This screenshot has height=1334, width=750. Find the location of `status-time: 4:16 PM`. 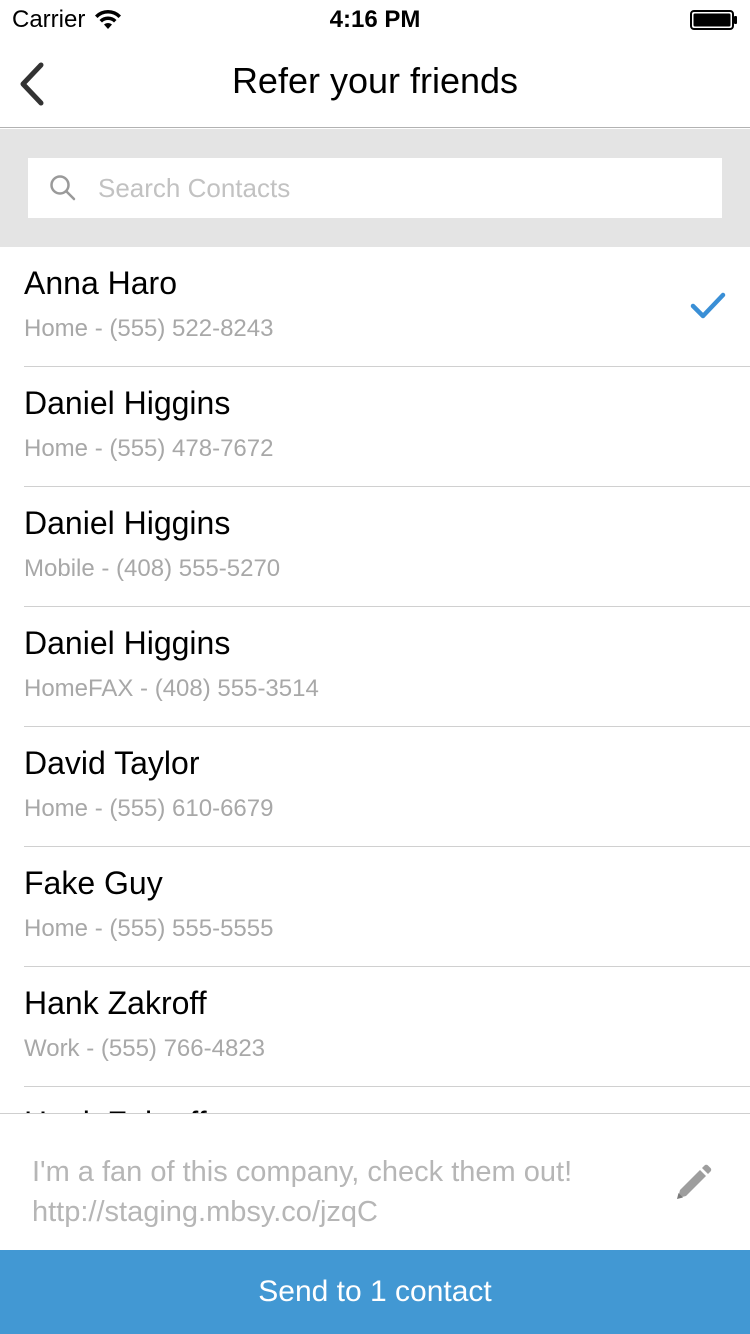

status-time: 4:16 PM is located at coordinates (375, 19).